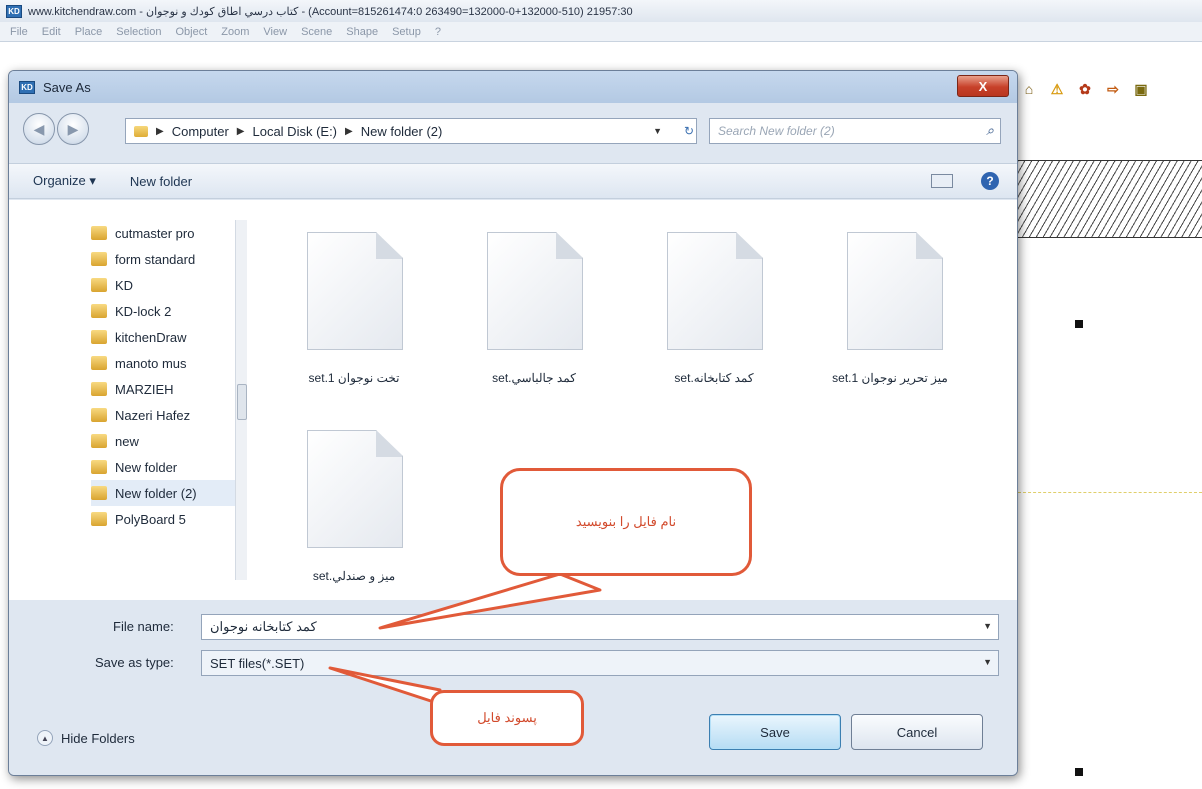 The image size is (1202, 789). Describe the element at coordinates (402, 131) in the screenshot. I see `breadcrumb-new-folder-2: New folder (2)` at that location.